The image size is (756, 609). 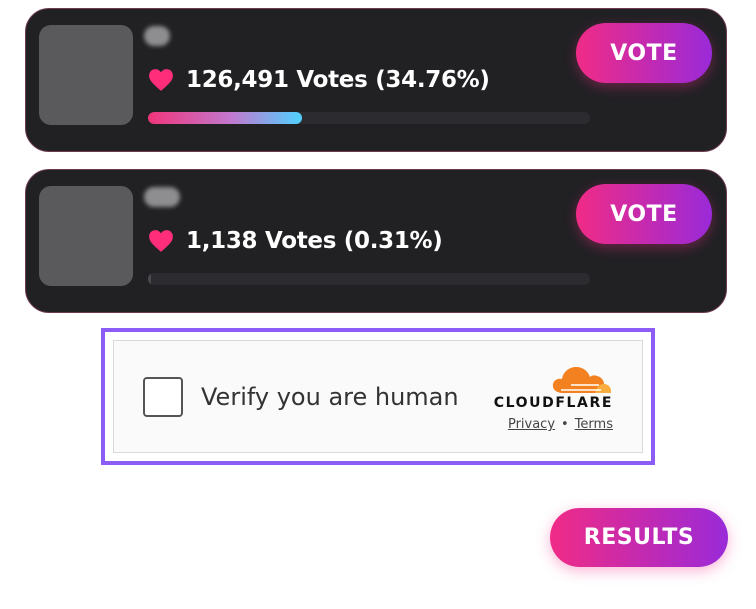 What do you see at coordinates (581, 380) in the screenshot?
I see `cloudflare-cloud-icon` at bounding box center [581, 380].